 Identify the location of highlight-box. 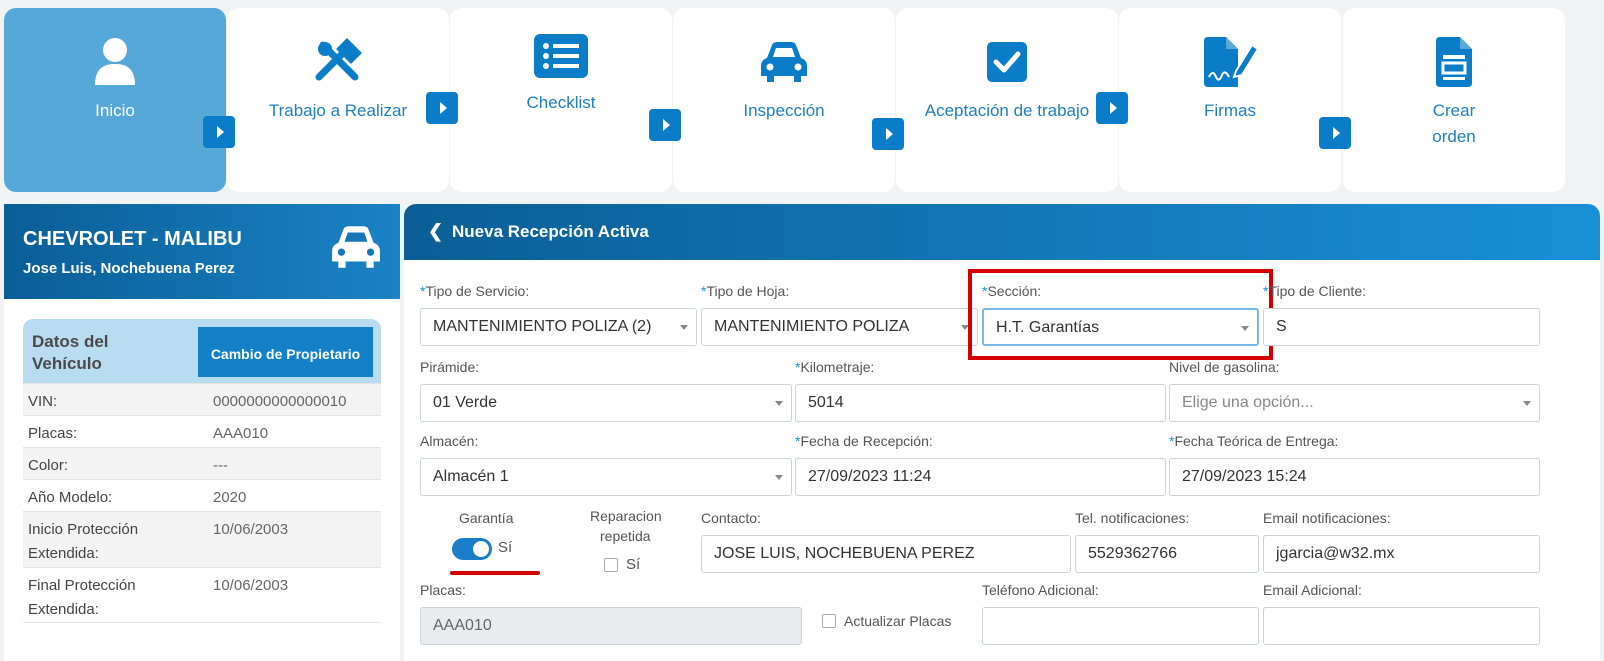
(1120, 314).